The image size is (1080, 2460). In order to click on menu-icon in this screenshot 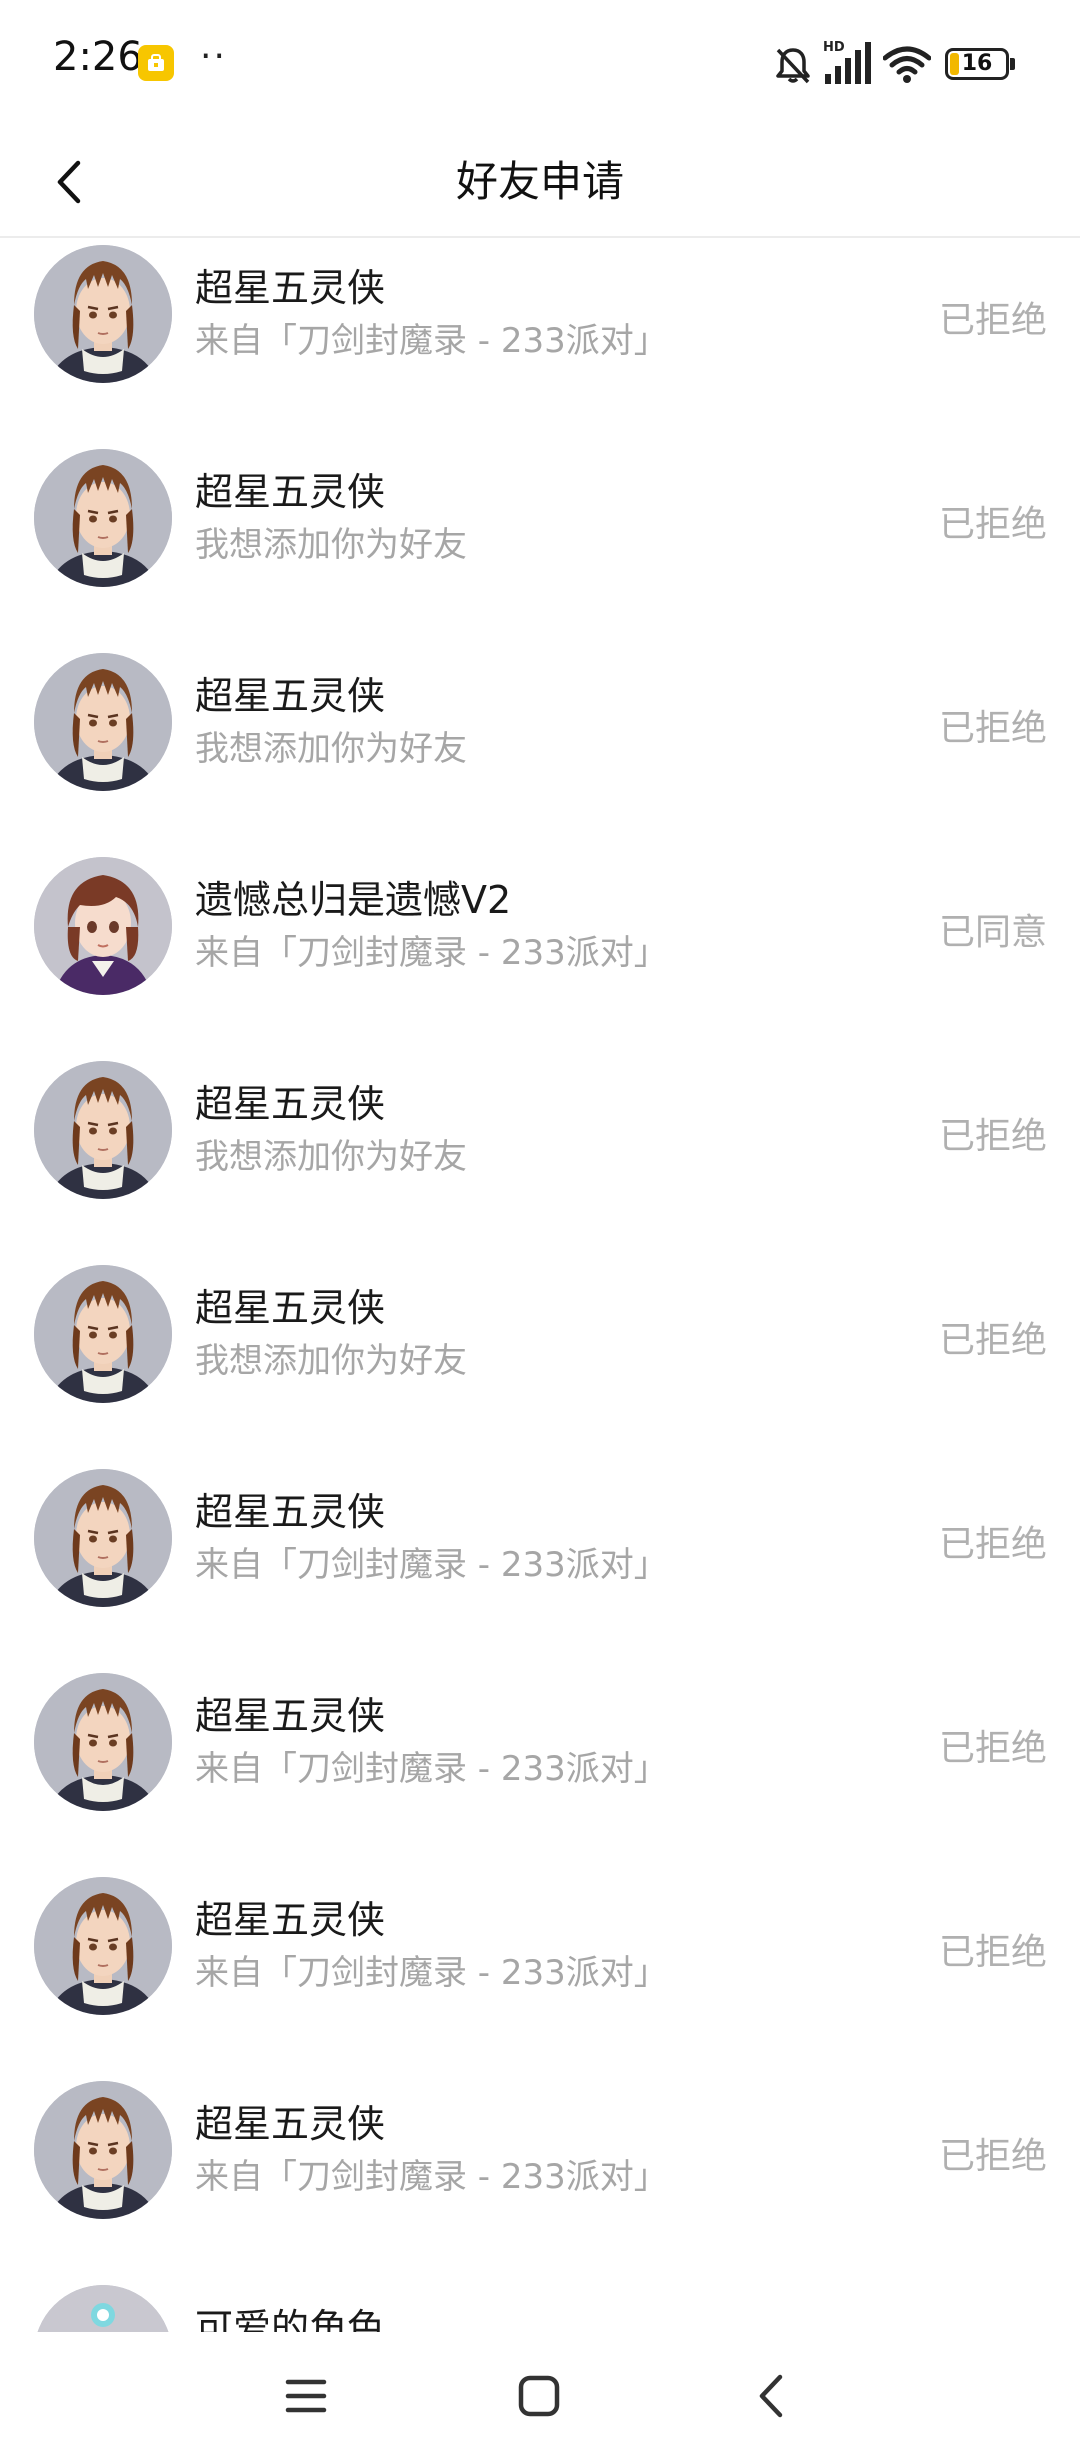, I will do `click(306, 2396)`.